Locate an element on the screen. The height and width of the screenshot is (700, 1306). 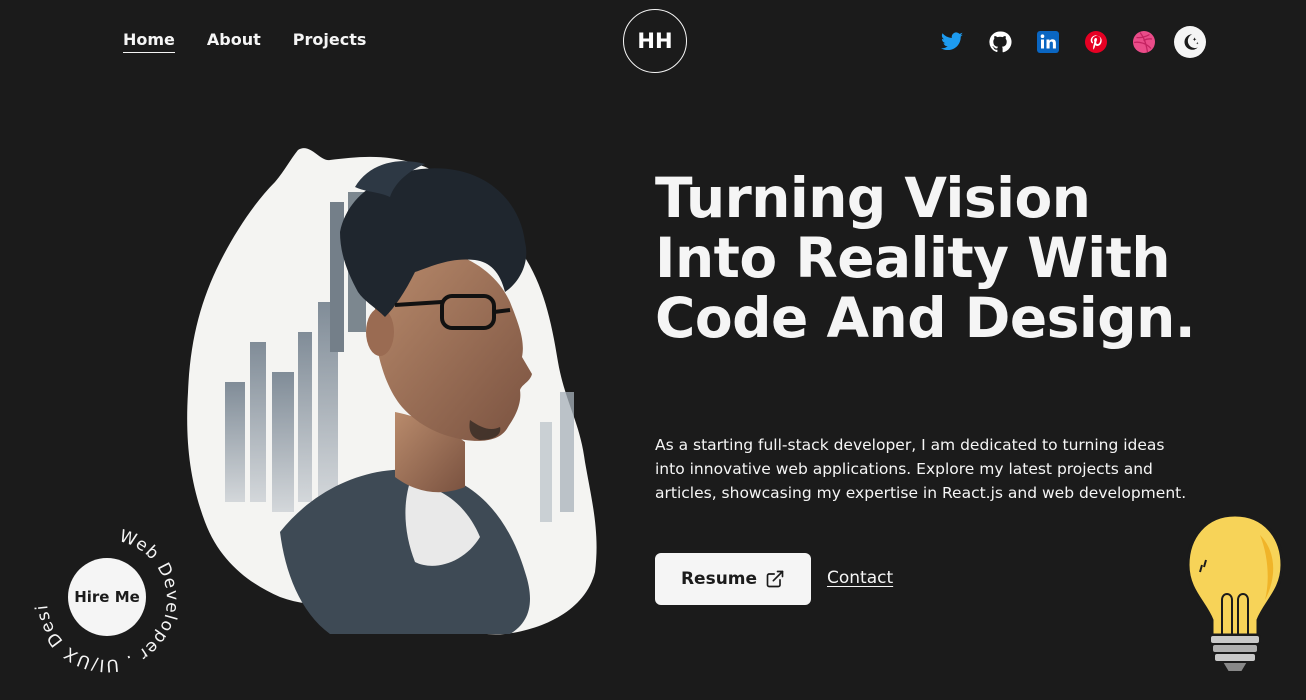
site-logo: HH is located at coordinates (655, 41).